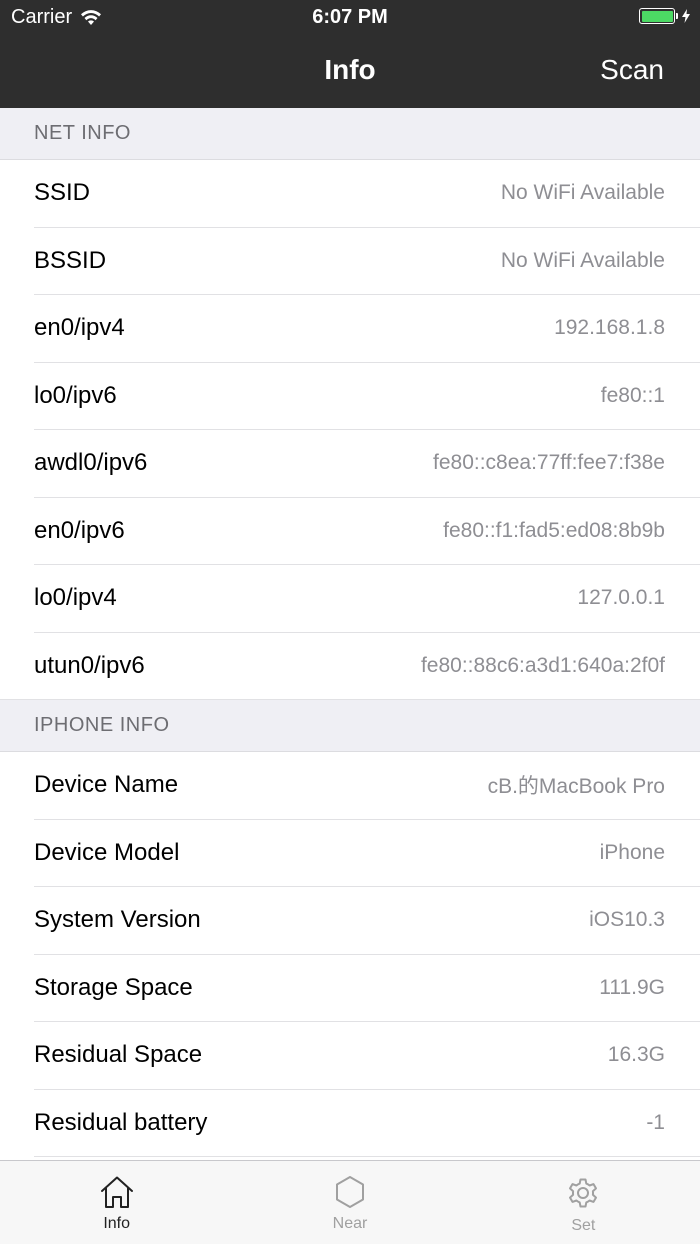  What do you see at coordinates (367, 921) in the screenshot?
I see `table-row-system-version: System Version iOS10.3` at bounding box center [367, 921].